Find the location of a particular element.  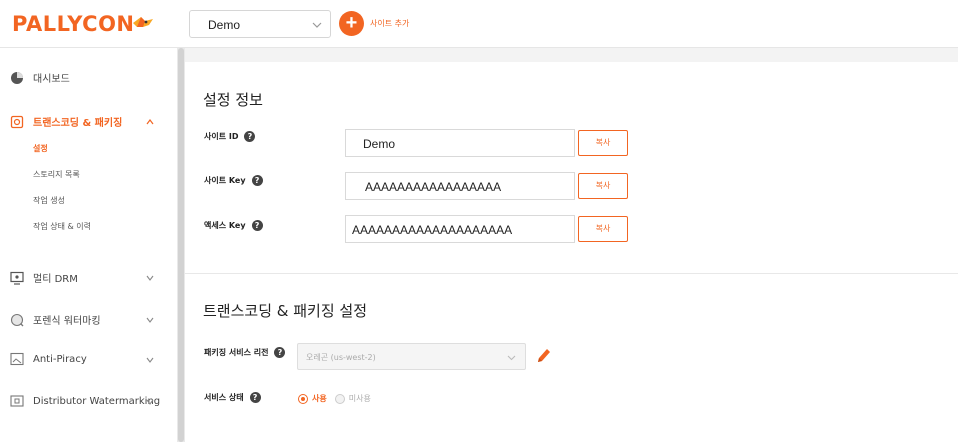

section-title-transcoding-settings: 트랜스코딩 & 패키징 설정 is located at coordinates (285, 311).